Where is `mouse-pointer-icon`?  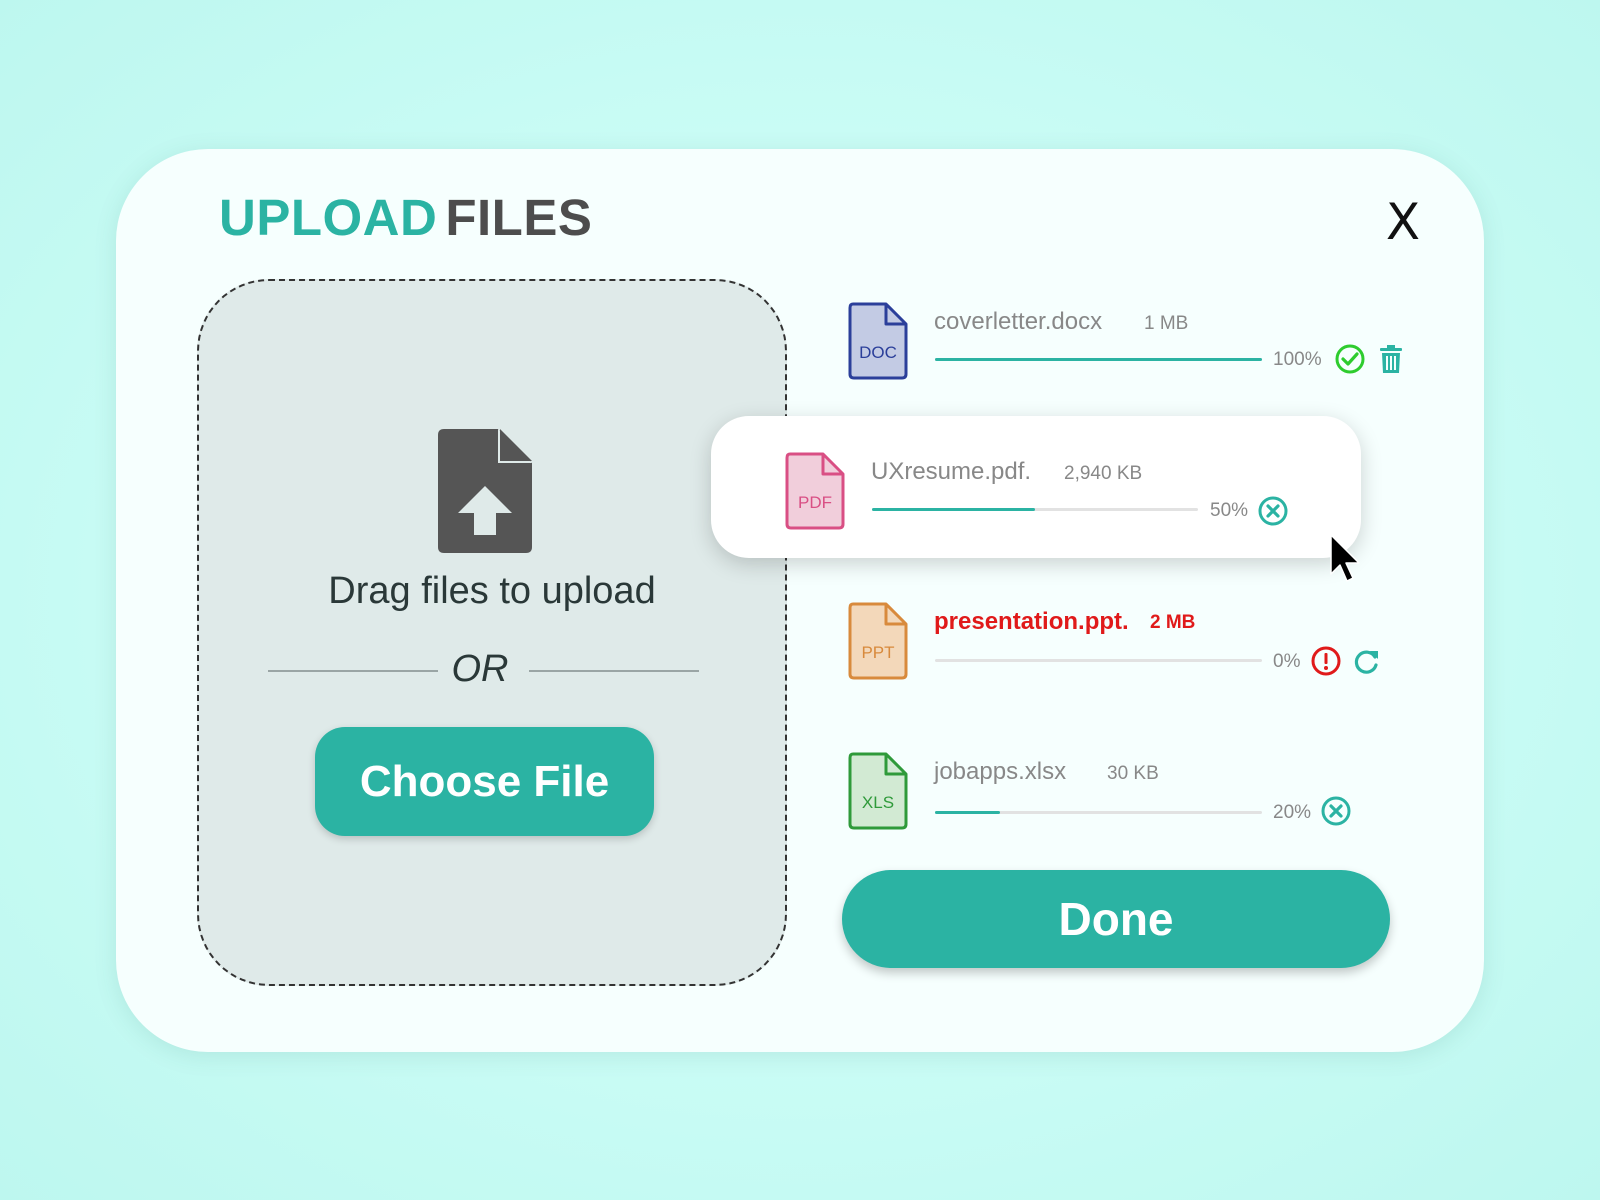
mouse-pointer-icon is located at coordinates (1345, 558).